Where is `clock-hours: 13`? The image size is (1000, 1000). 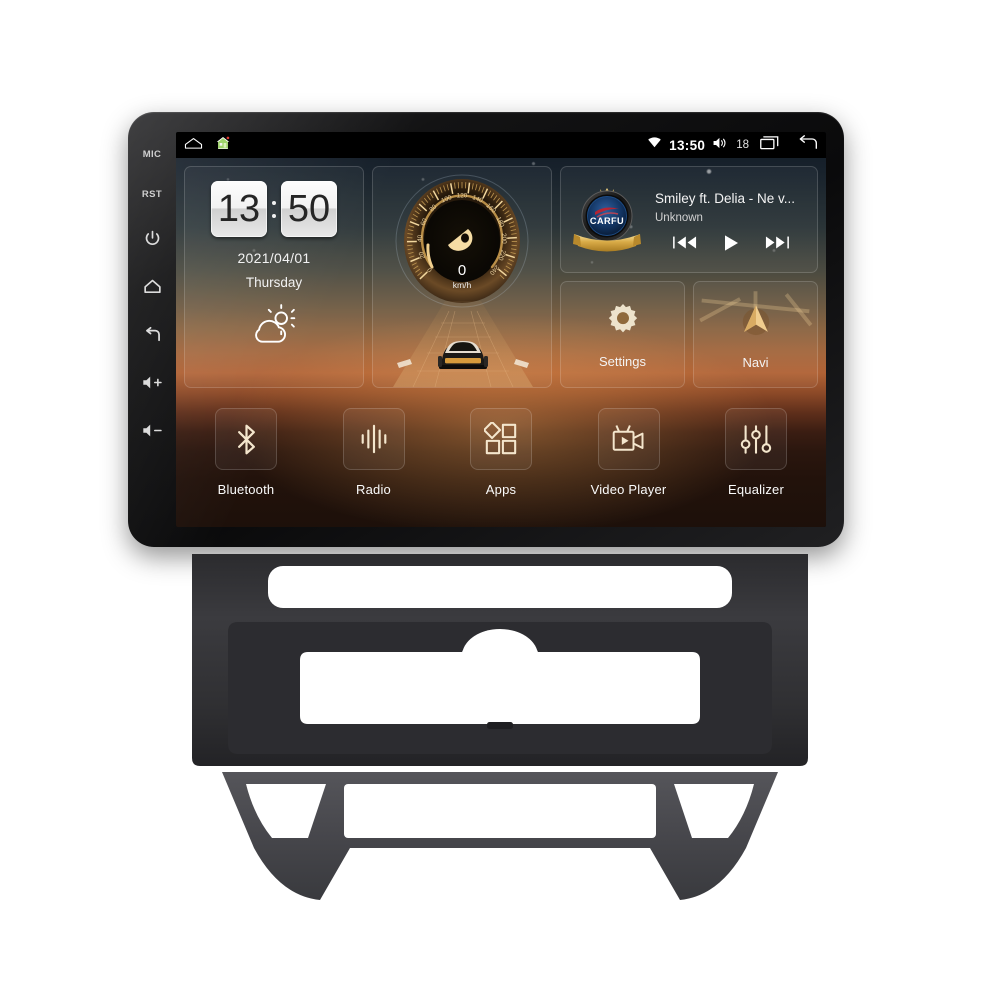
clock-hours: 13 is located at coordinates (239, 209).